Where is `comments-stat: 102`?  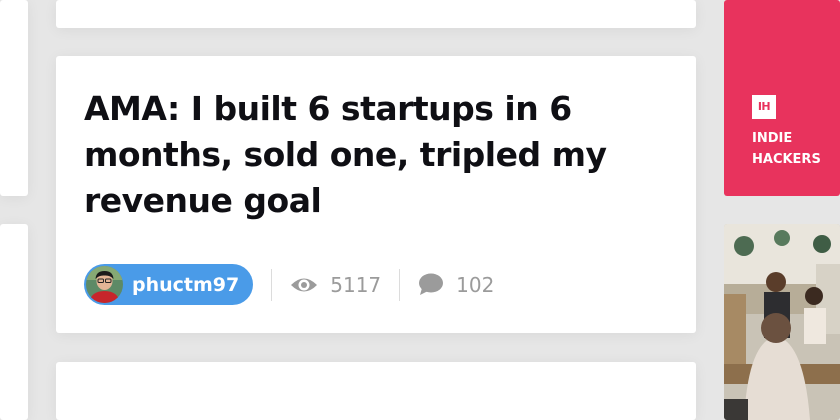
comments-stat: 102 is located at coordinates (456, 285).